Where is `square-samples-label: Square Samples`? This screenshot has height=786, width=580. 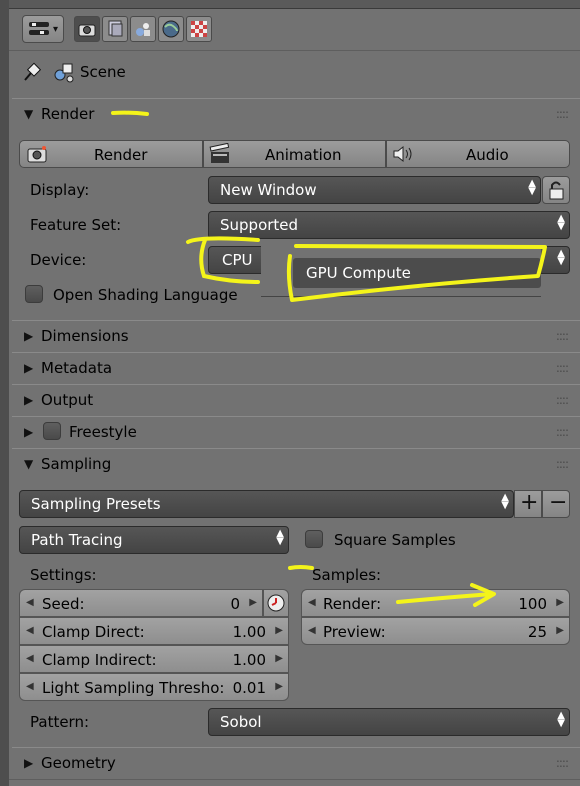 square-samples-label: Square Samples is located at coordinates (395, 540).